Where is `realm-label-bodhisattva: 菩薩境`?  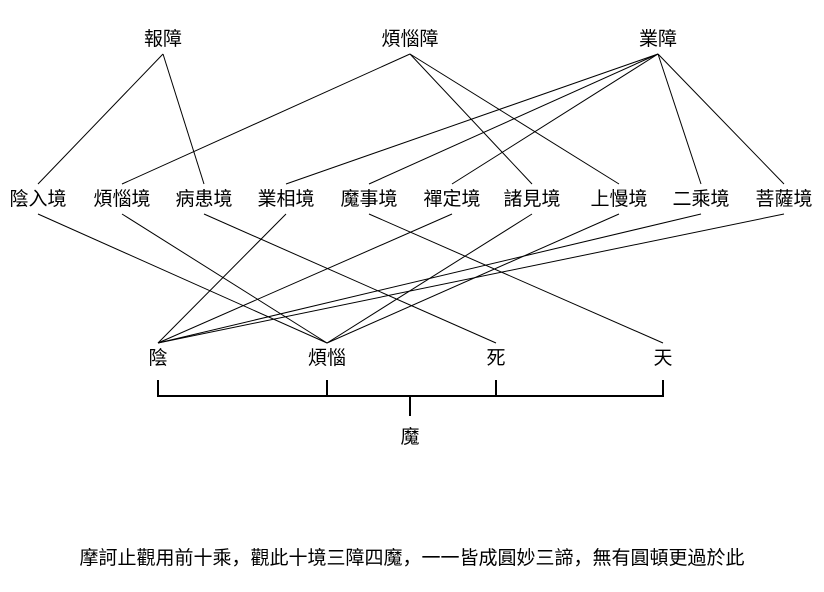 realm-label-bodhisattva: 菩薩境 is located at coordinates (783, 199).